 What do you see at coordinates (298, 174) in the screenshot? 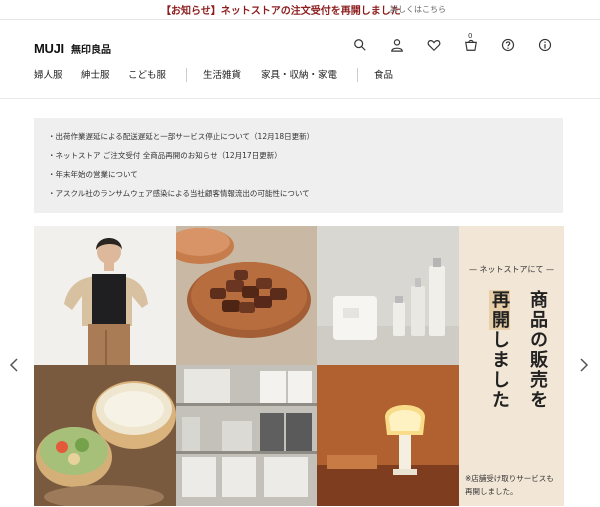
I see `news-item: 年末年始の営業について` at bounding box center [298, 174].